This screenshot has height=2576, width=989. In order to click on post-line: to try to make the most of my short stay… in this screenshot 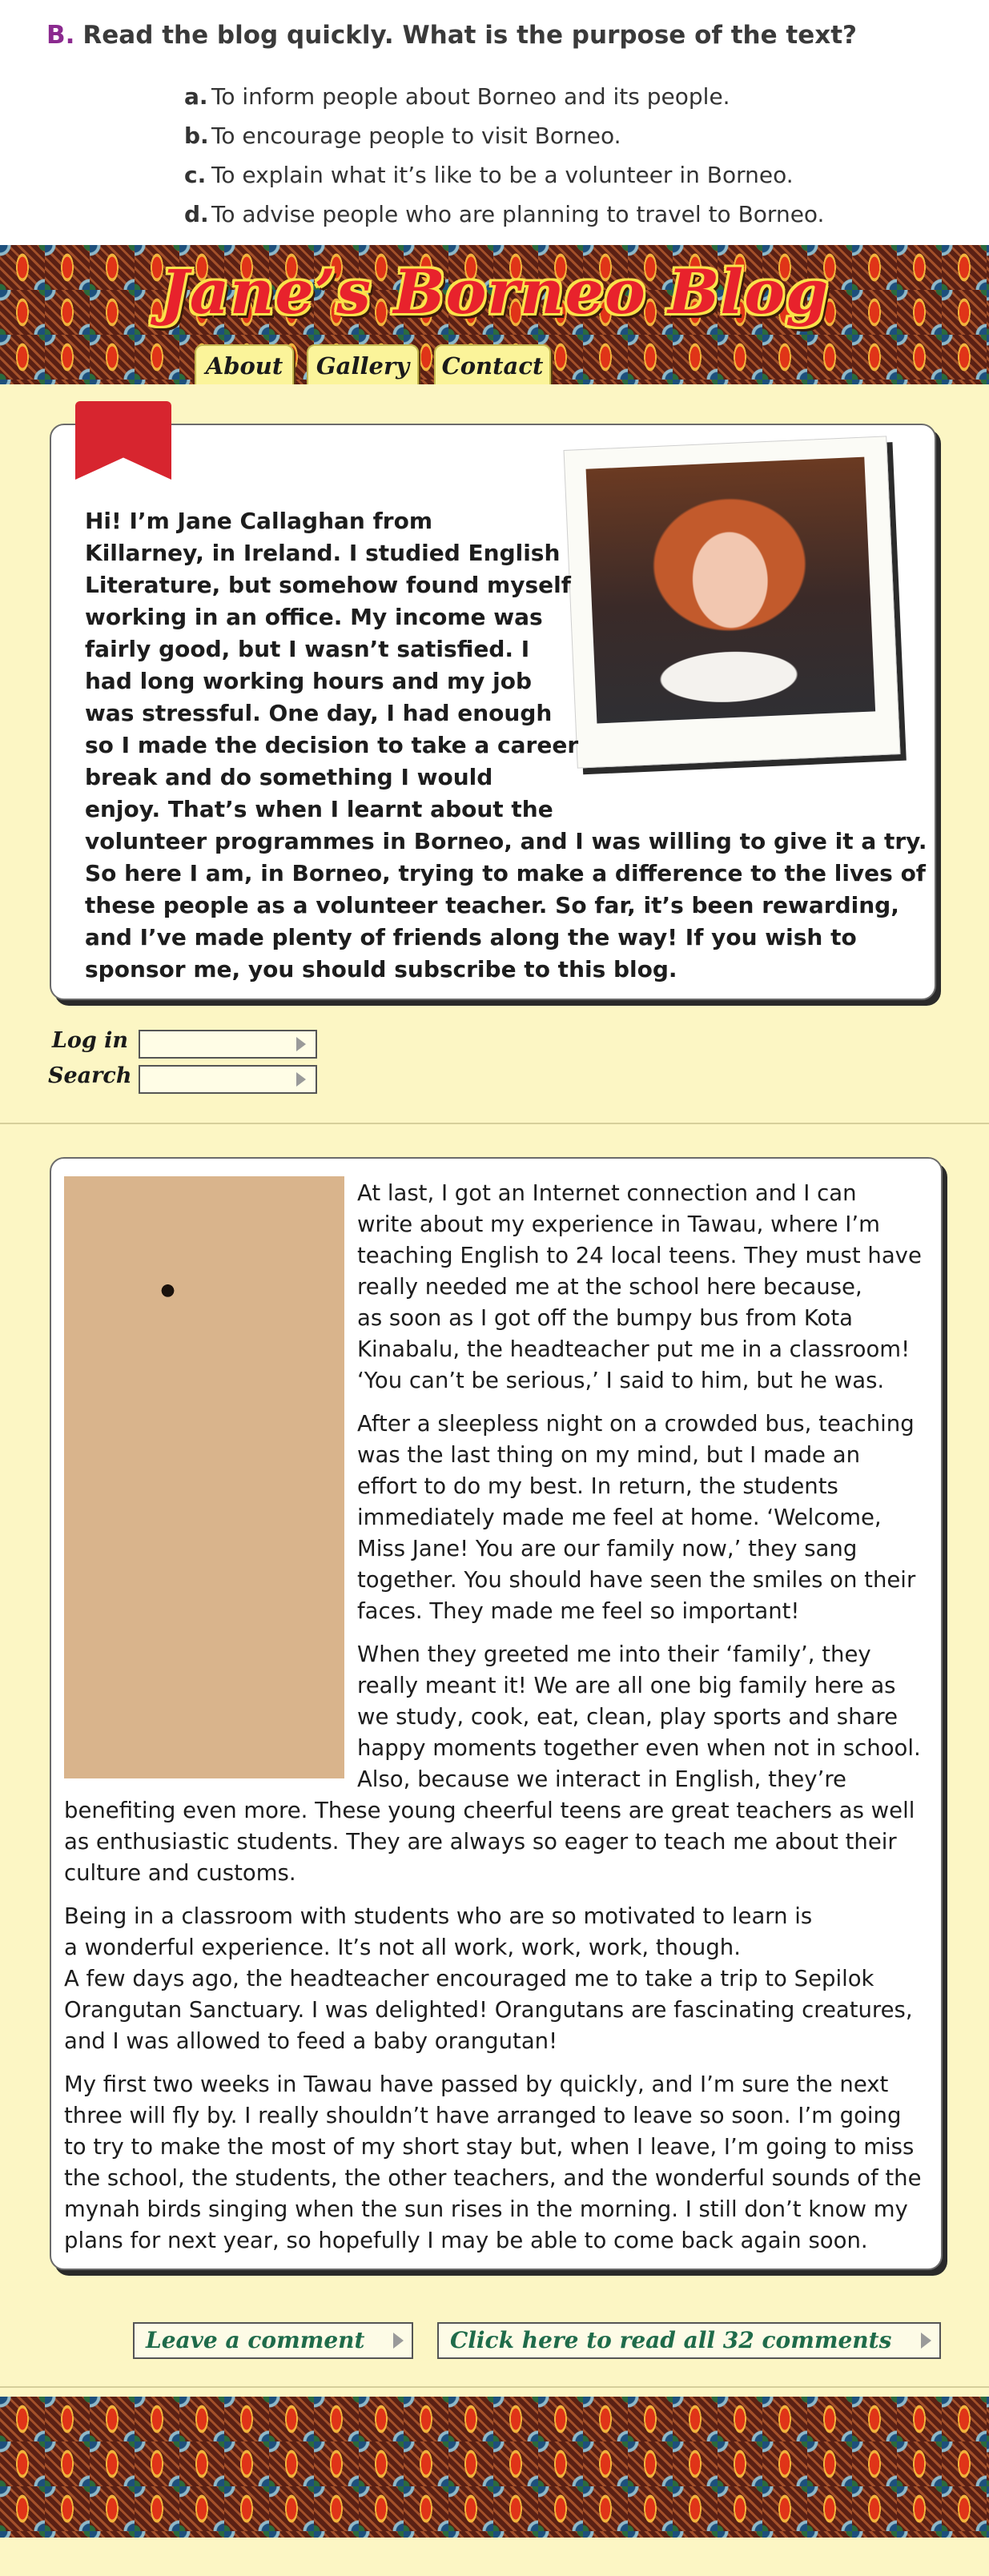, I will do `click(490, 2147)`.